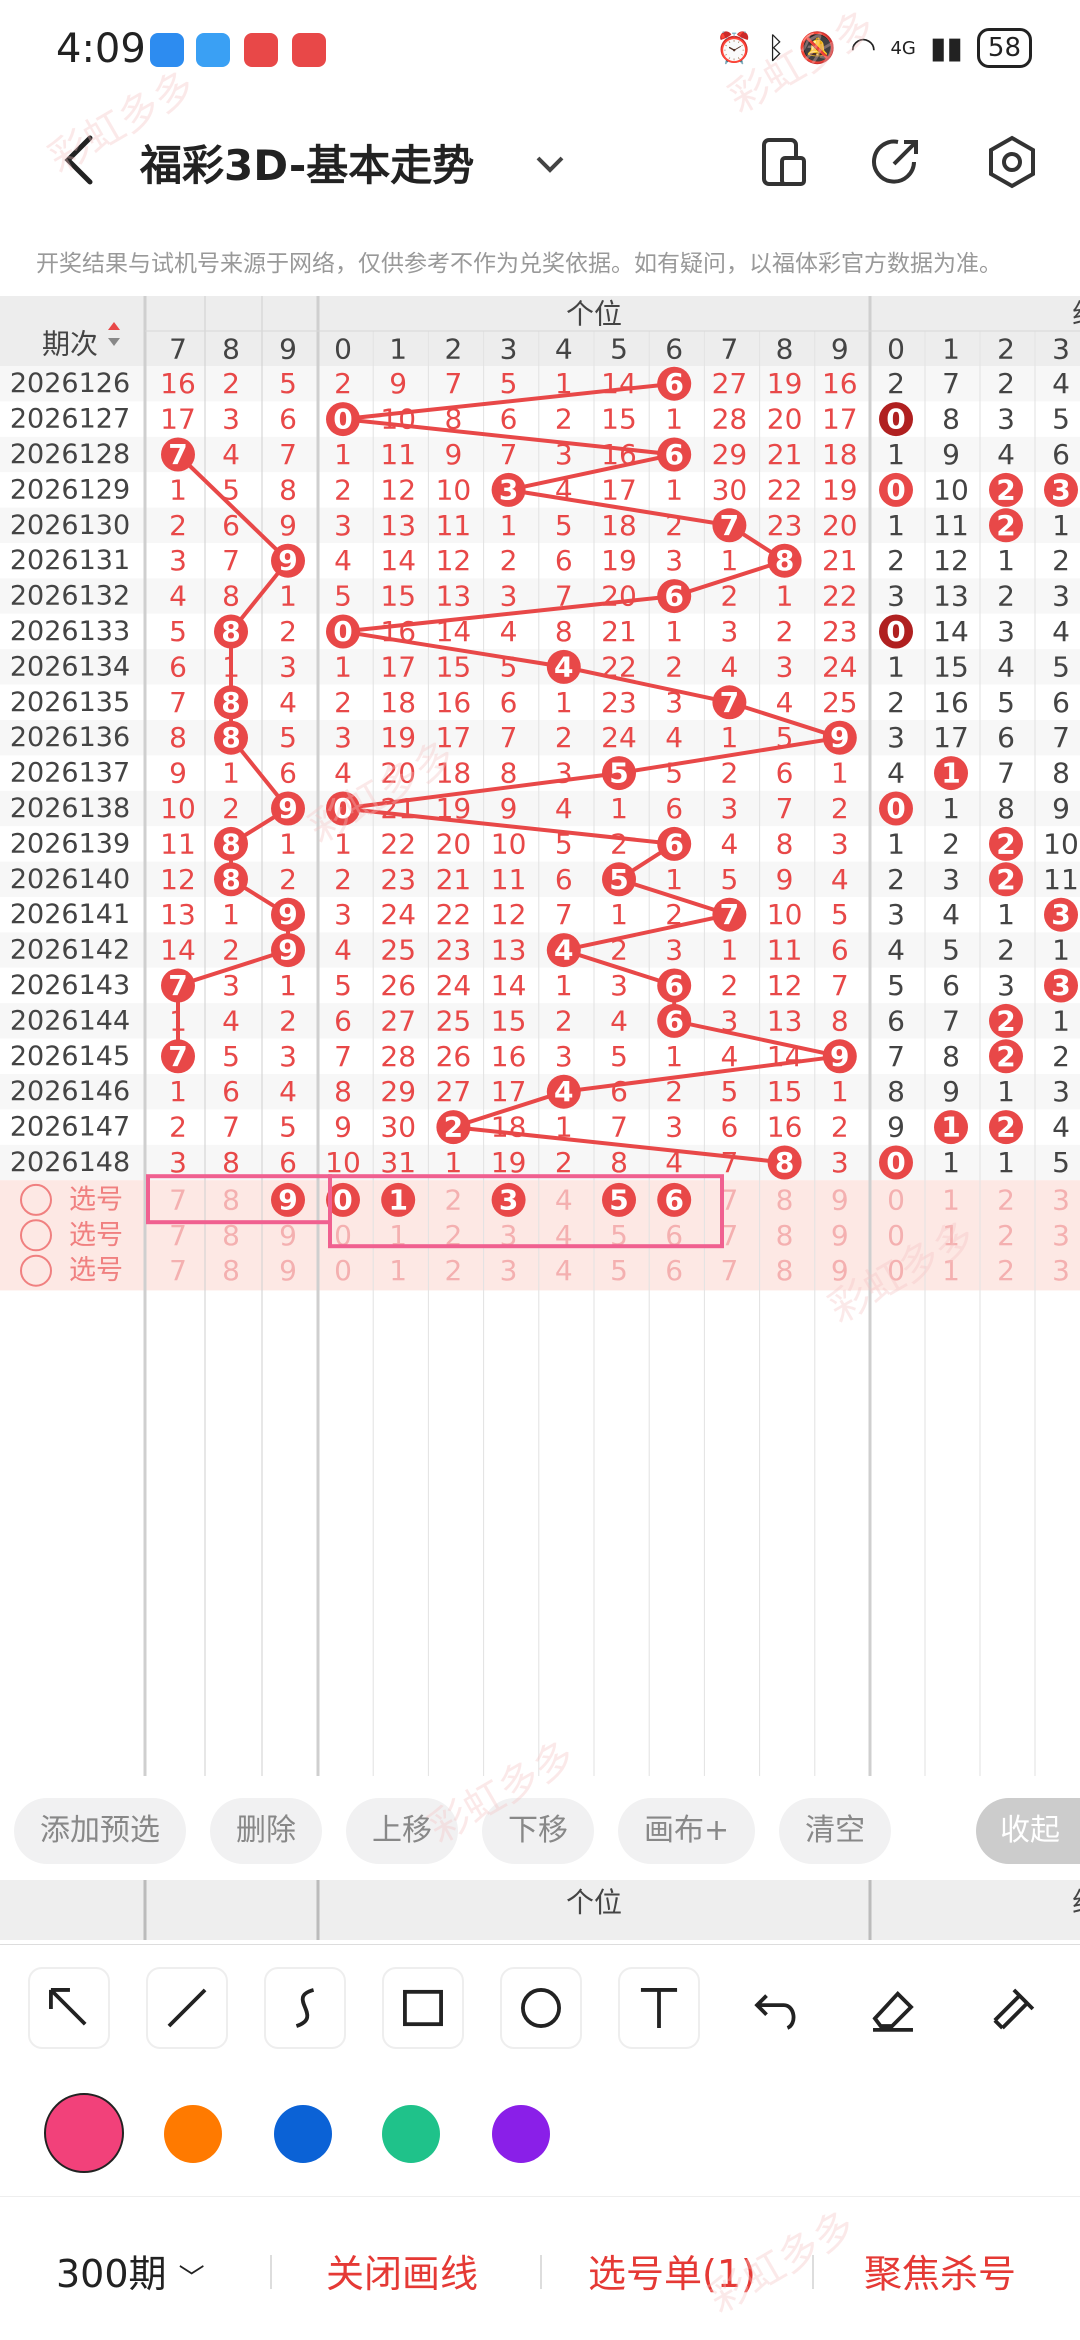  What do you see at coordinates (398, 1056) in the screenshot?
I see `miss-count: 28` at bounding box center [398, 1056].